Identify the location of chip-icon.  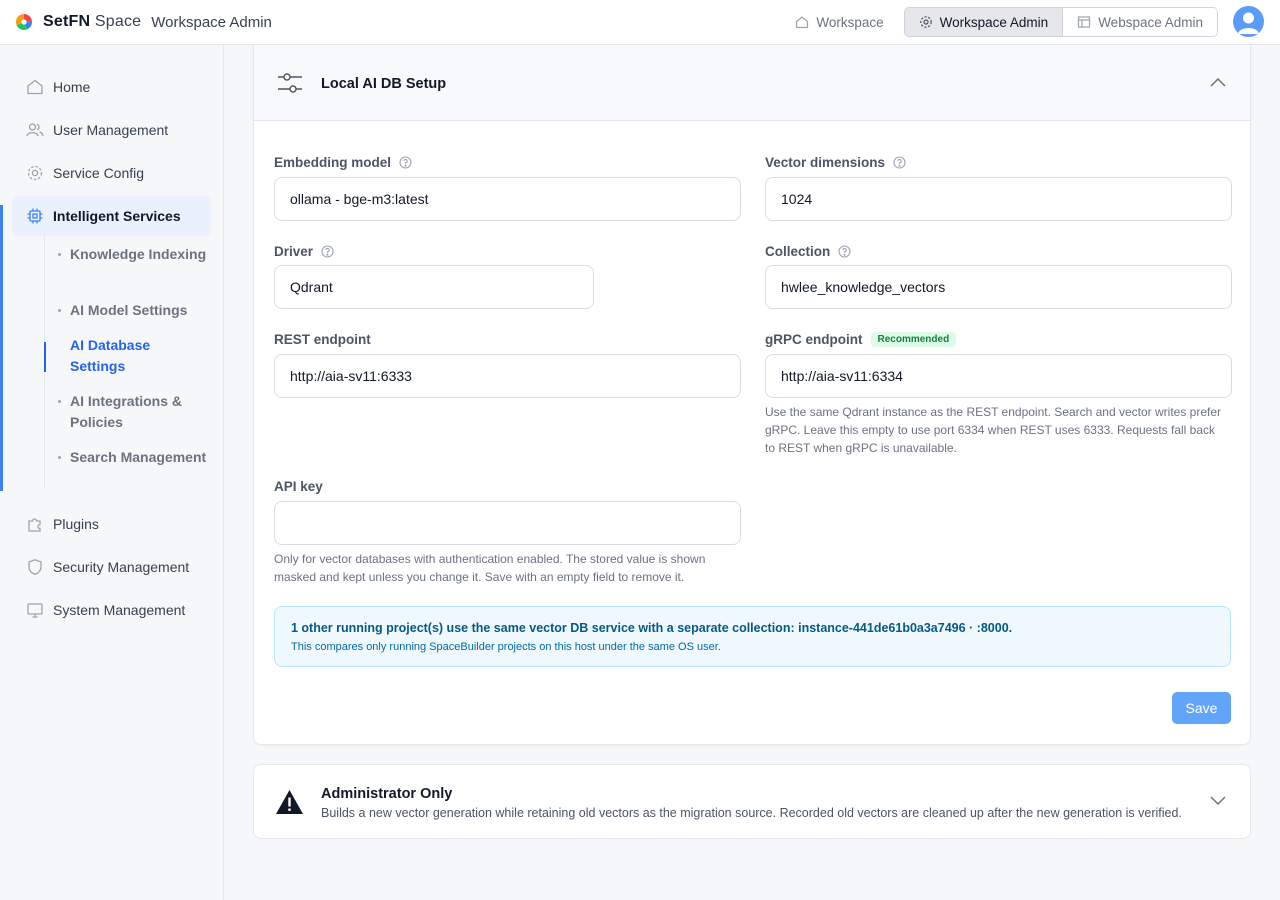
(35, 216).